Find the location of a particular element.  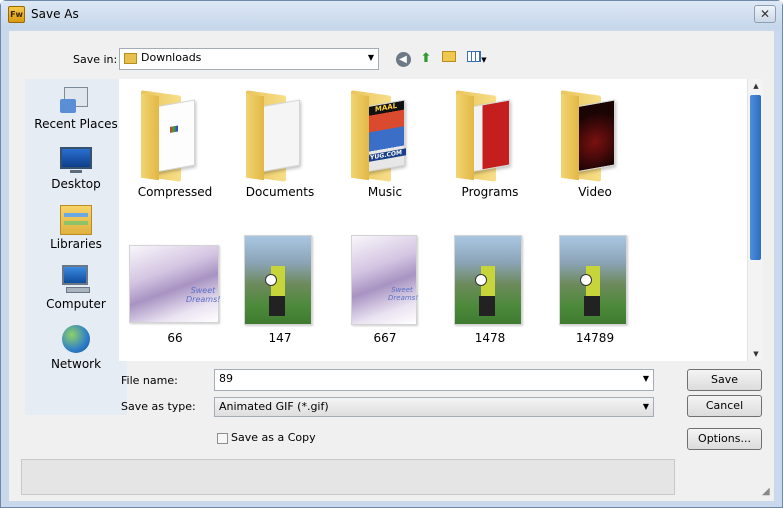

close-button: ✕ is located at coordinates (765, 14).